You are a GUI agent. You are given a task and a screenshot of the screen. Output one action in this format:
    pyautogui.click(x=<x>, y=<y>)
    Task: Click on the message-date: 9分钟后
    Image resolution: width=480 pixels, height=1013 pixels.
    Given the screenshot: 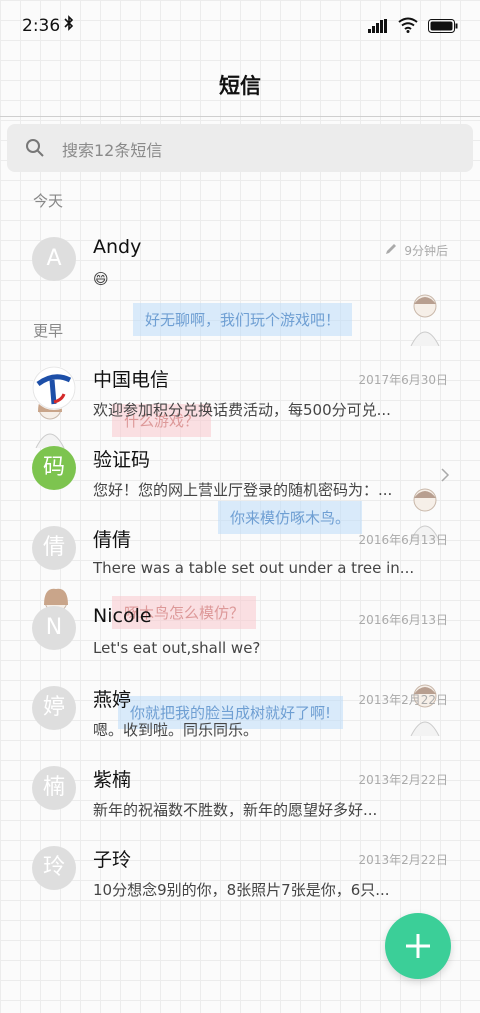 What is the action you would take?
    pyautogui.click(x=426, y=251)
    